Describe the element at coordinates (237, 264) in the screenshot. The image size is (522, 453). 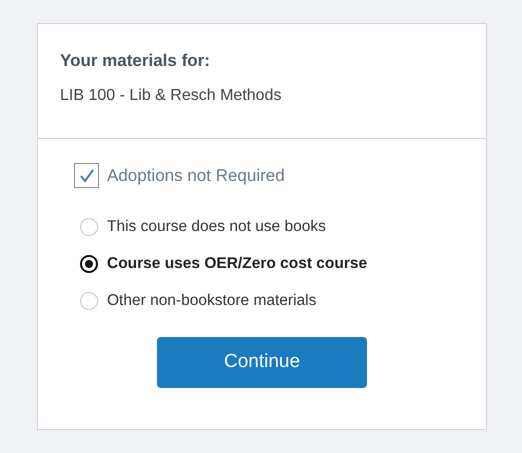
I see `radio-label: Course uses OER/Zero cost course` at that location.